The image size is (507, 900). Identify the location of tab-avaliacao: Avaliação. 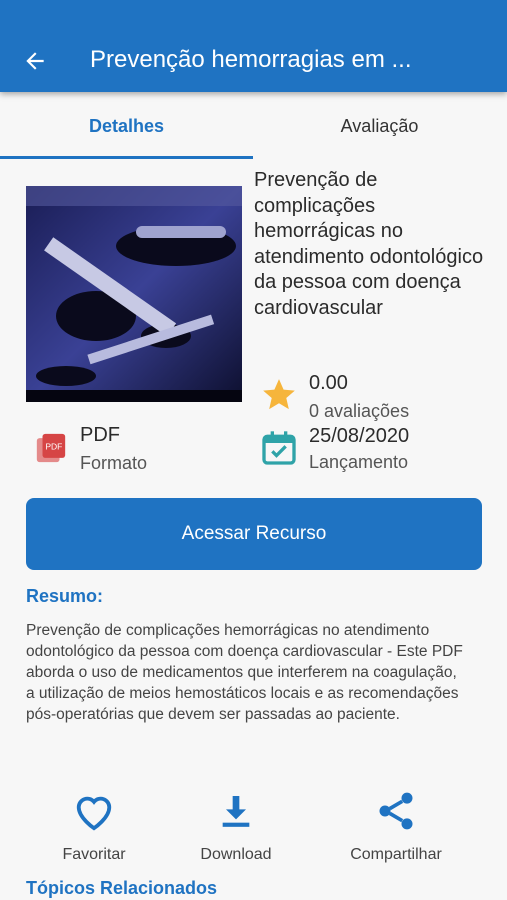
(379, 126).